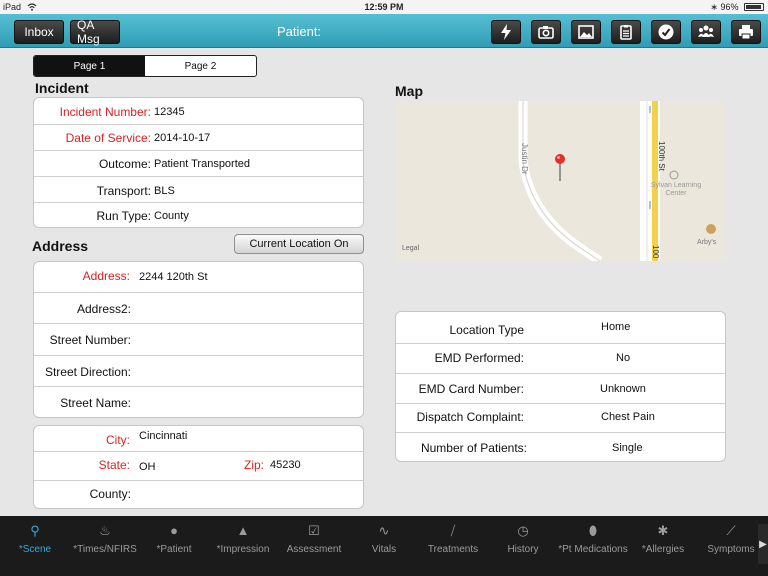  I want to click on location-type-label: Location Type, so click(486, 330).